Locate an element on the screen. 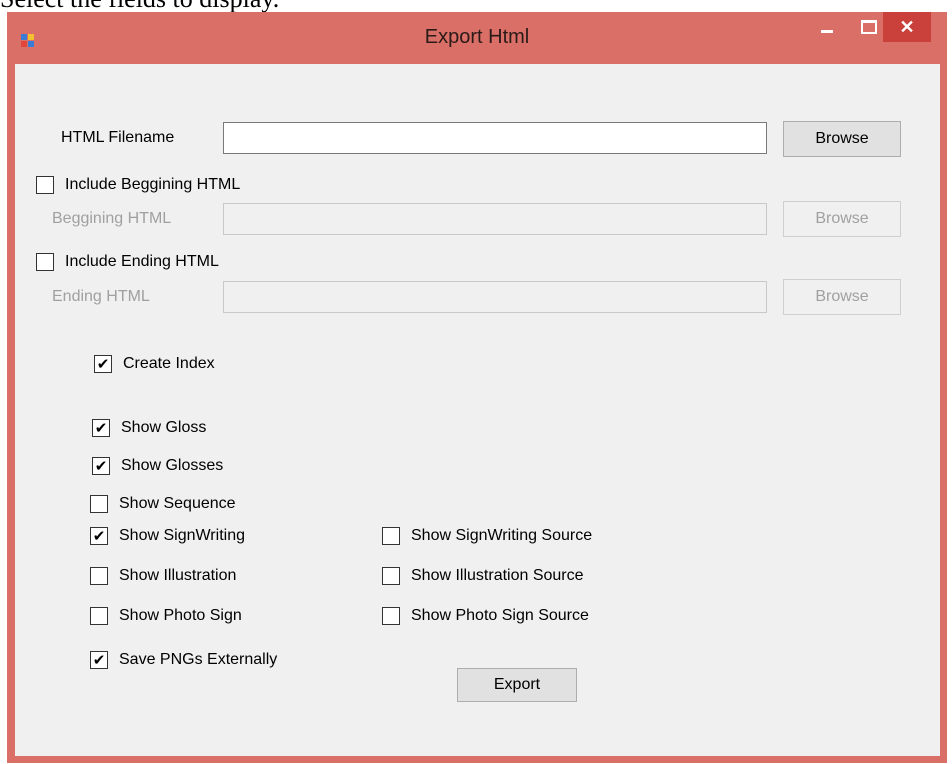 This screenshot has height=764, width=952. html-filename-input is located at coordinates (495, 138).